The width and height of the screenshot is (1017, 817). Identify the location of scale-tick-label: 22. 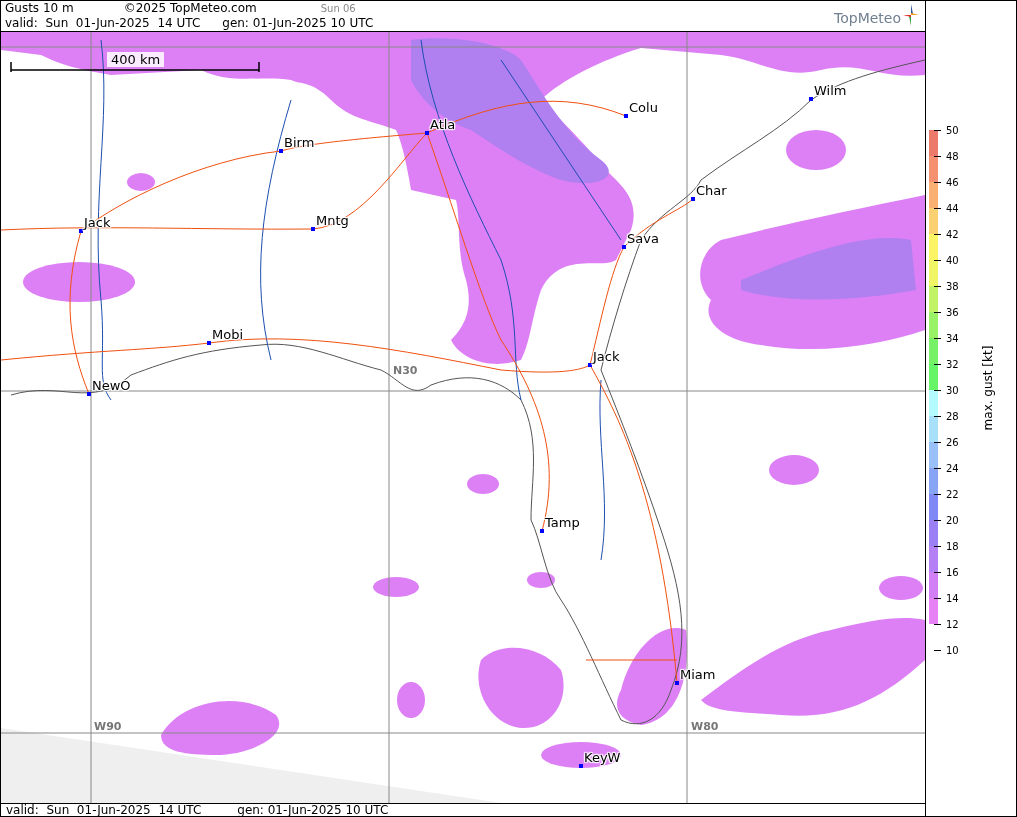
(952, 494).